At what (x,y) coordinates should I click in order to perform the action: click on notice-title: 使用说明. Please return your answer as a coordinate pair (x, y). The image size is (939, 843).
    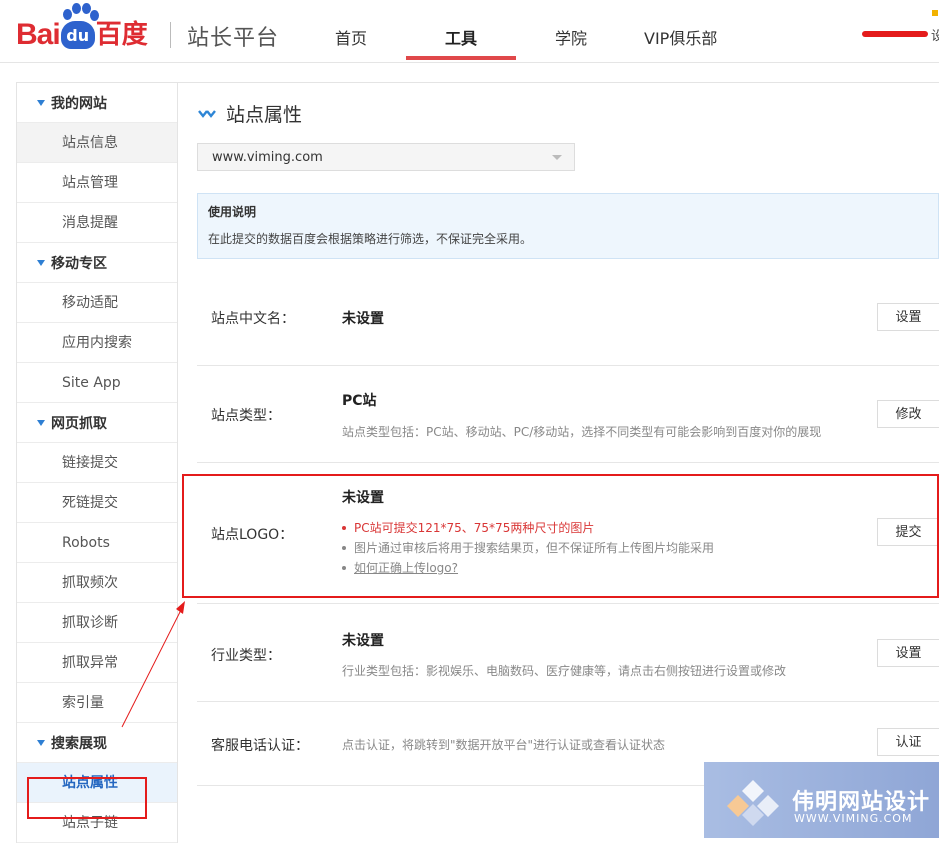
    Looking at the image, I should click on (232, 212).